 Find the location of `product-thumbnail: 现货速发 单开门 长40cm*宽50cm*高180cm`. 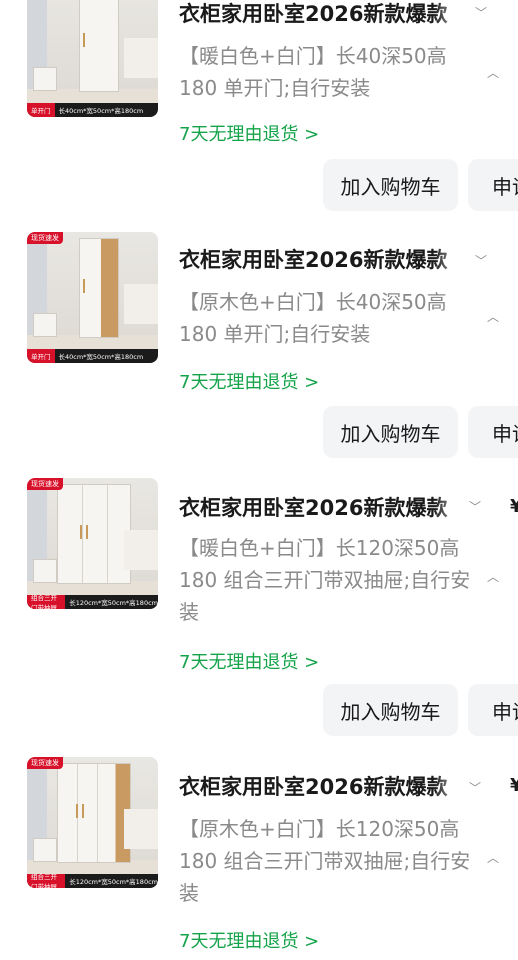

product-thumbnail: 现货速发 单开门 长40cm*宽50cm*高180cm is located at coordinates (92, 297).